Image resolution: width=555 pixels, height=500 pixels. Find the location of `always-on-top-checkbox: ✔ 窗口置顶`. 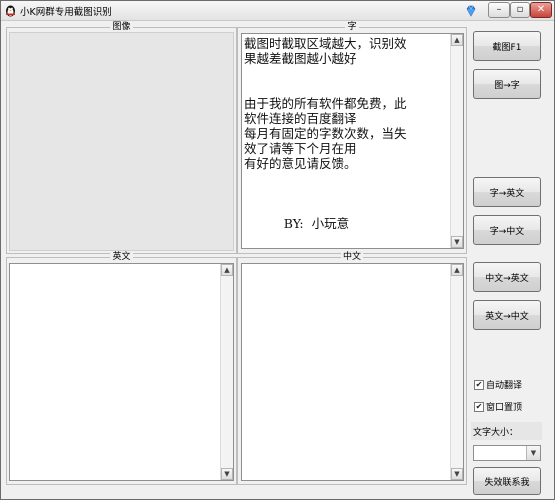

always-on-top-checkbox: ✔ 窗口置顶 is located at coordinates (498, 406).